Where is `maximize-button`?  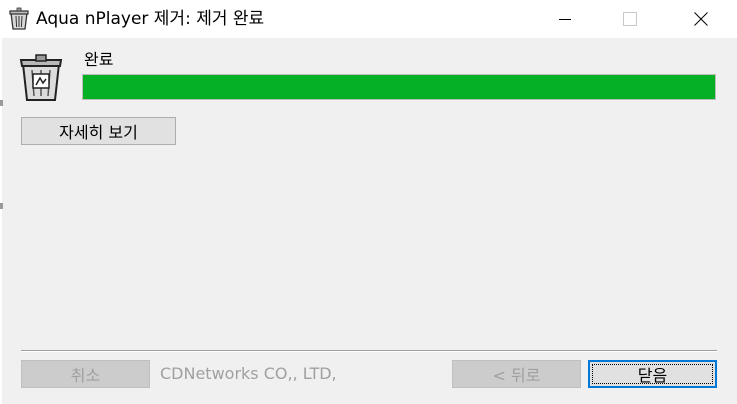
maximize-button is located at coordinates (630, 19).